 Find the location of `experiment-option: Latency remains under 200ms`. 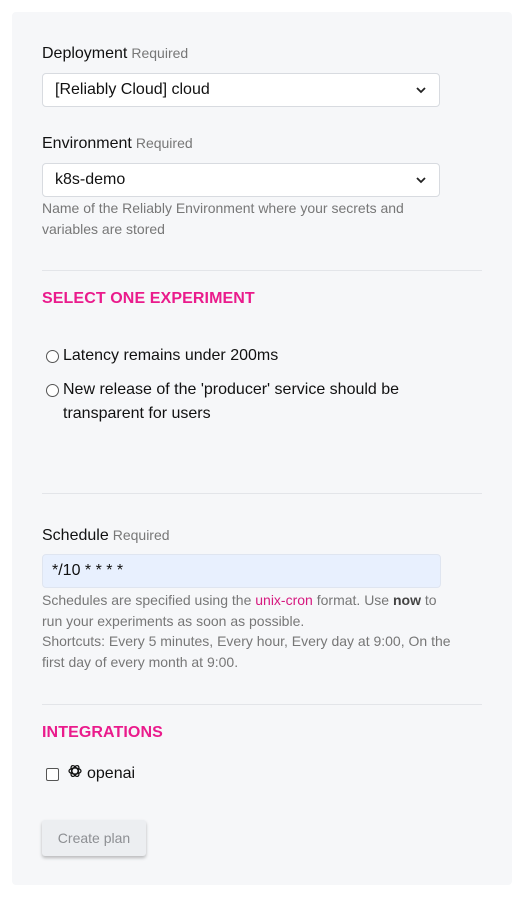

experiment-option: Latency remains under 200ms is located at coordinates (162, 356).